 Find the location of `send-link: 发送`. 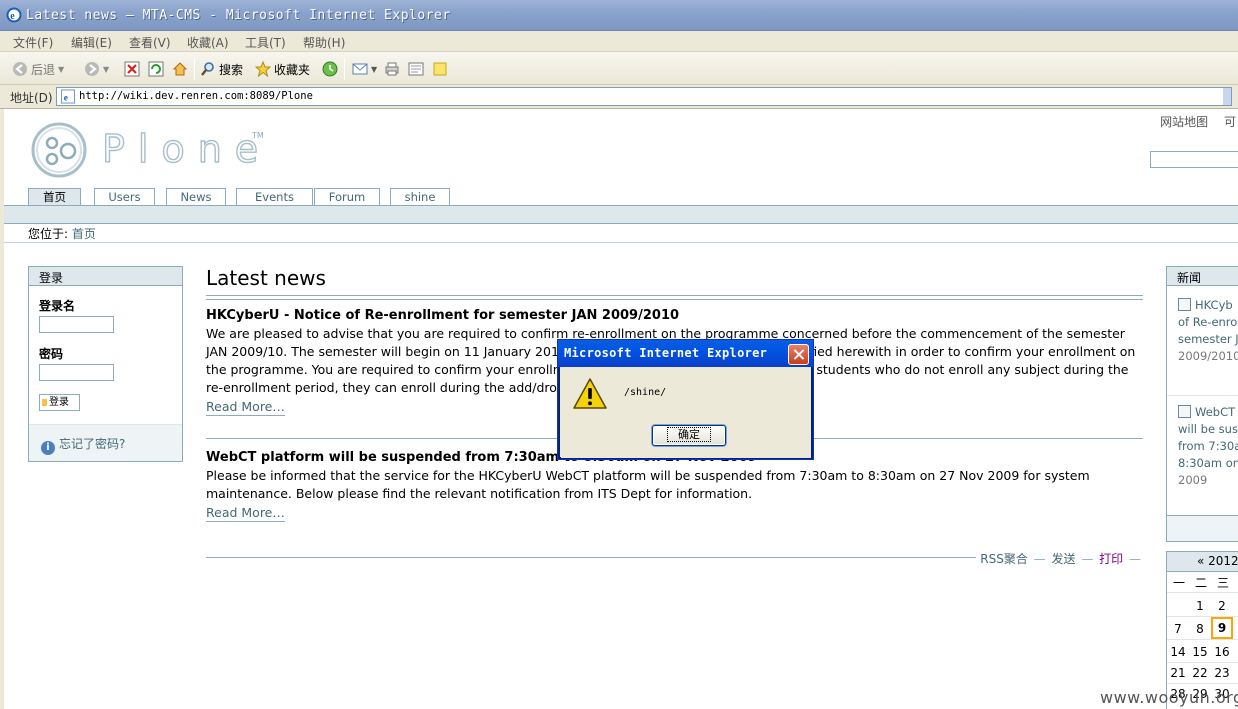

send-link: 发送 is located at coordinates (1063, 559).